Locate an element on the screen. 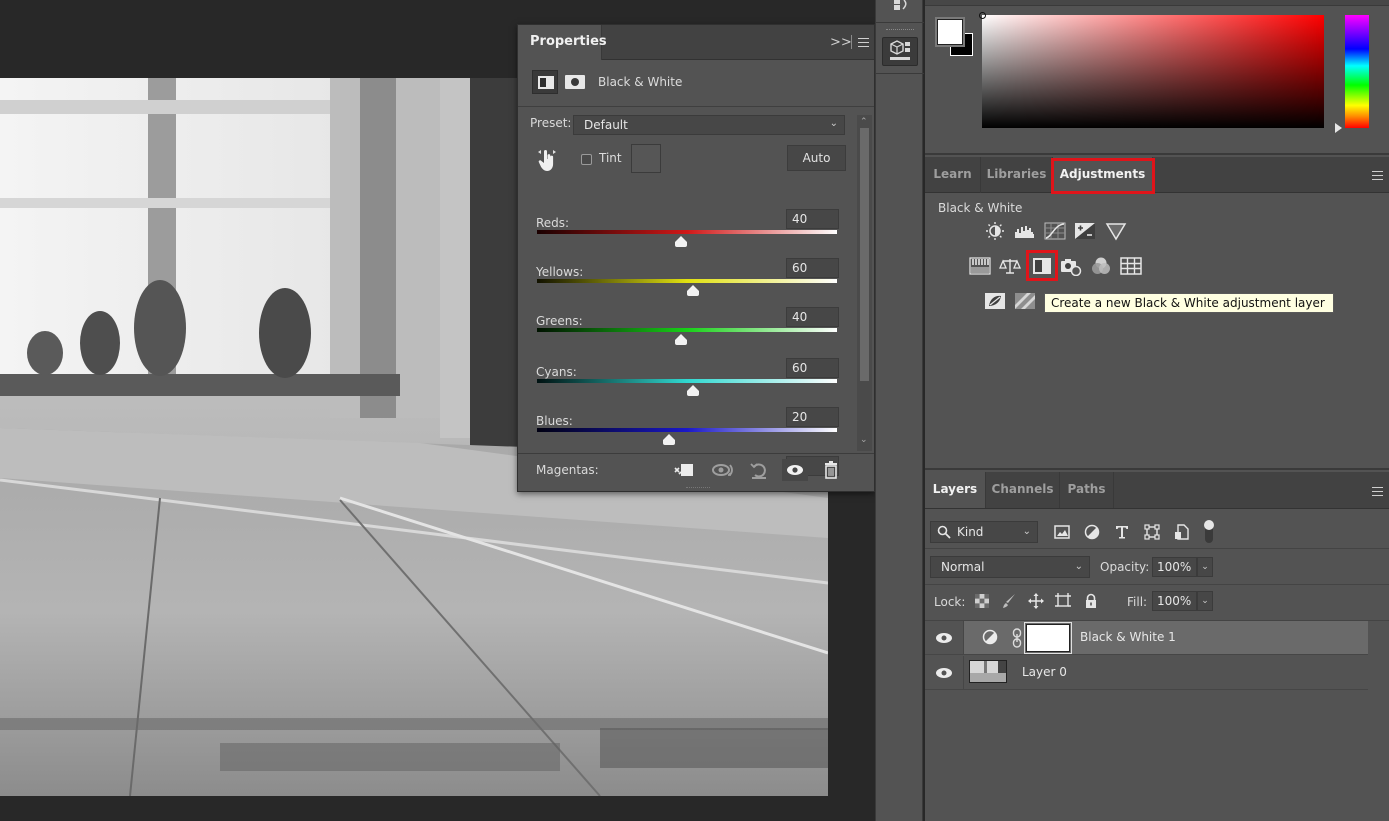 The width and height of the screenshot is (1389, 821). tint-color-swatch is located at coordinates (646, 158).